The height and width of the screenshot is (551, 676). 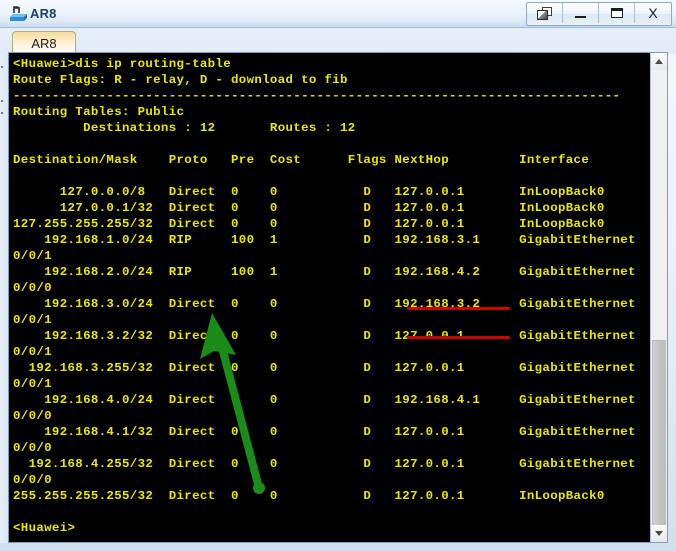 I want to click on chevron-up-icon, so click(x=659, y=61).